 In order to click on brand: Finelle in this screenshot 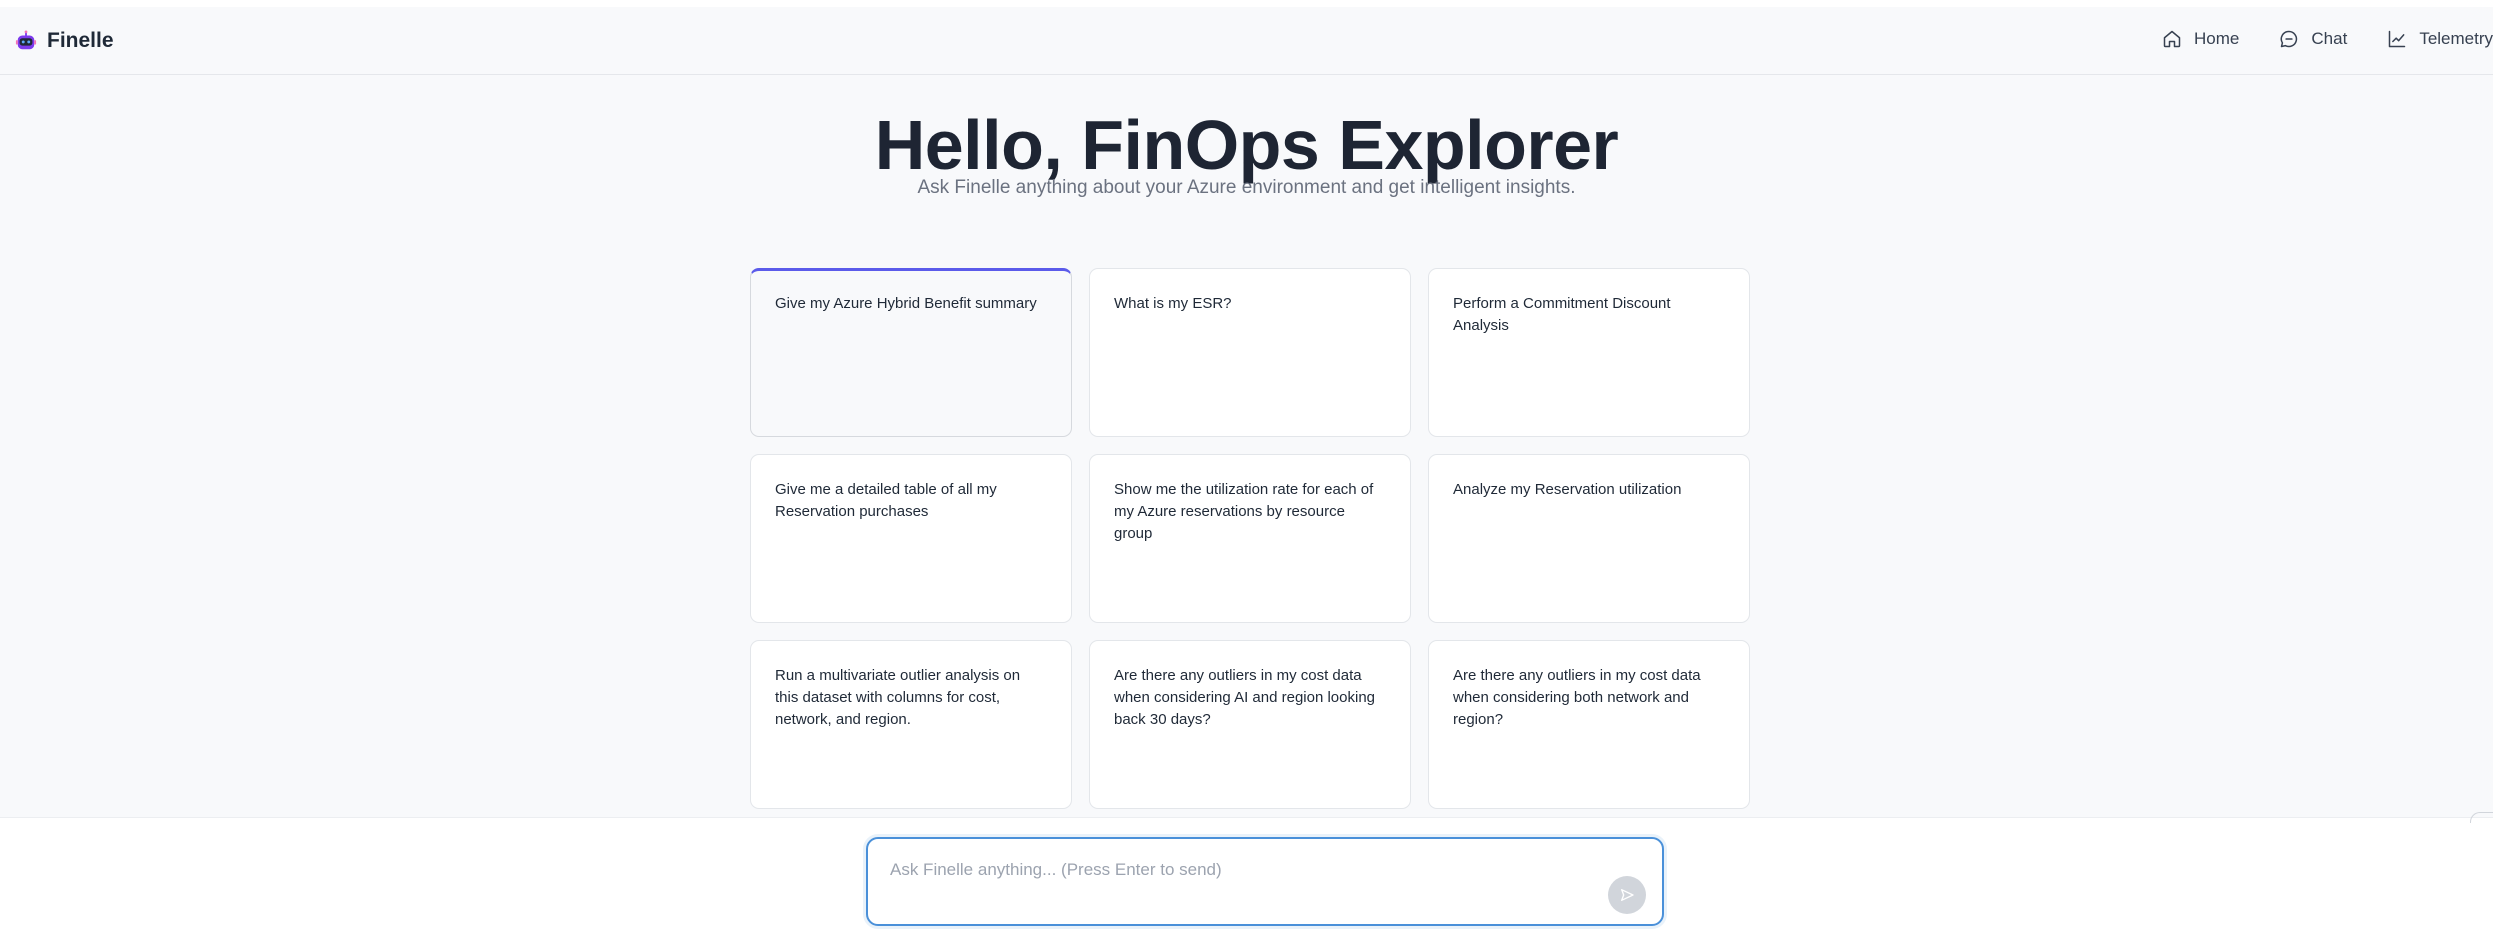, I will do `click(64, 41)`.